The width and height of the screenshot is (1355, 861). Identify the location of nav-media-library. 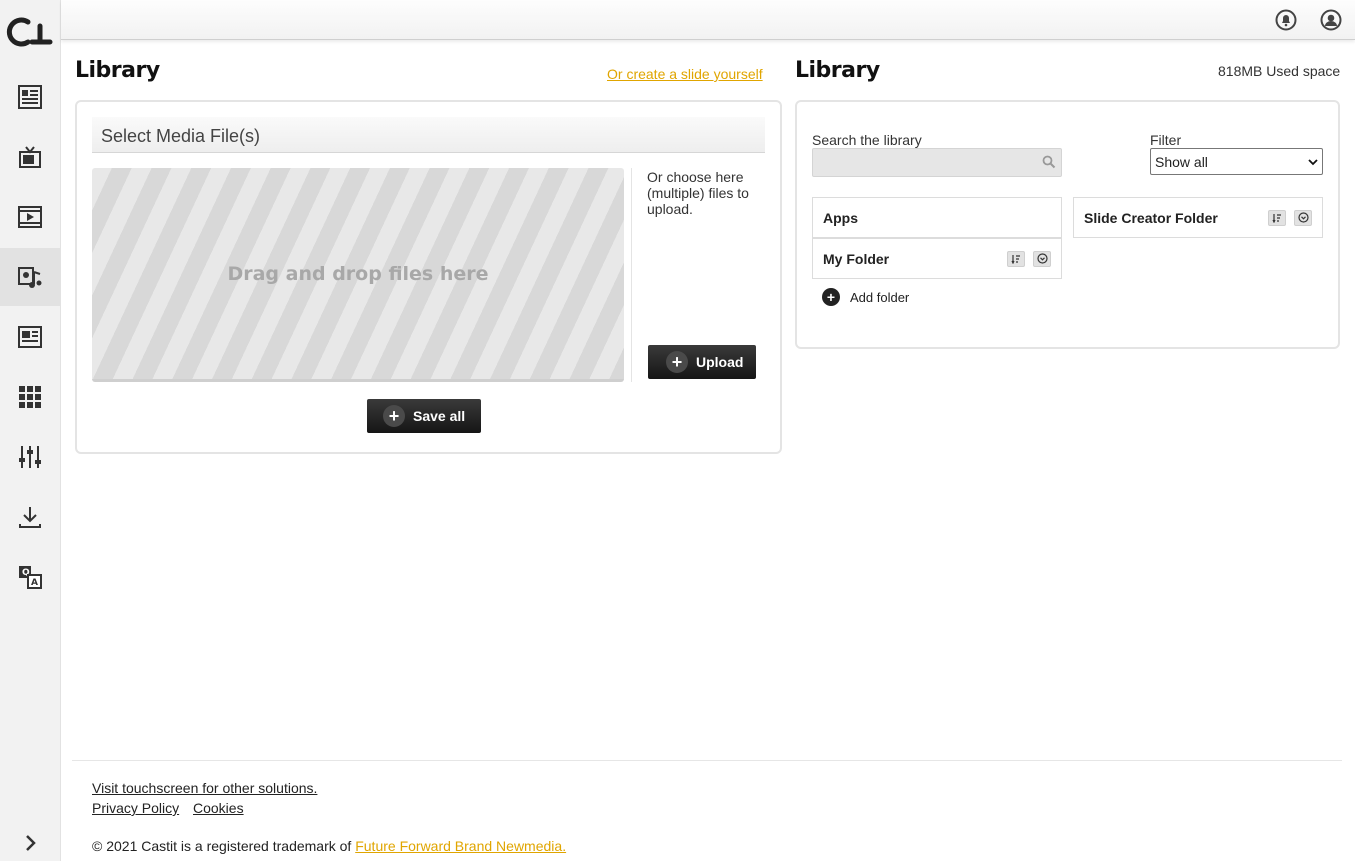
(30, 277).